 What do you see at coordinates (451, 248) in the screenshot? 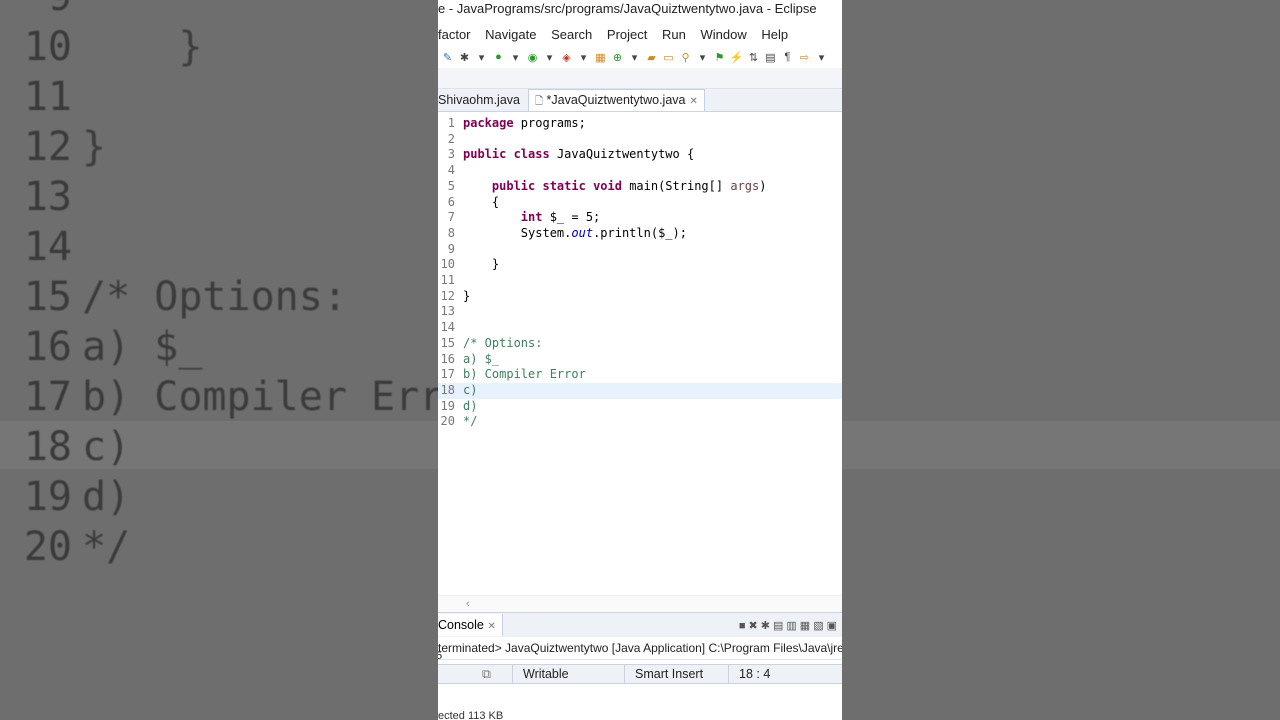
I see `line-number: 9` at bounding box center [451, 248].